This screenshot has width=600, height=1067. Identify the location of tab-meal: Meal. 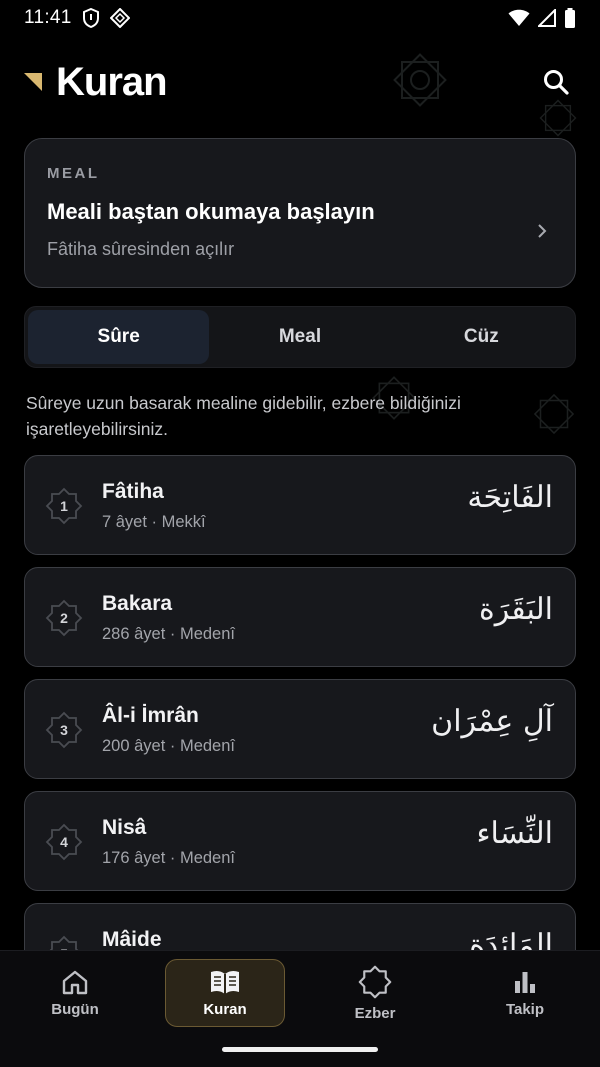
(299, 337).